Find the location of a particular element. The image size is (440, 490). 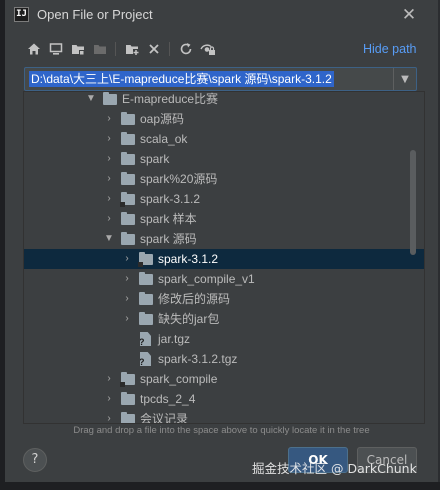

tree-row-label: tpcds_2_4 is located at coordinates (168, 399).